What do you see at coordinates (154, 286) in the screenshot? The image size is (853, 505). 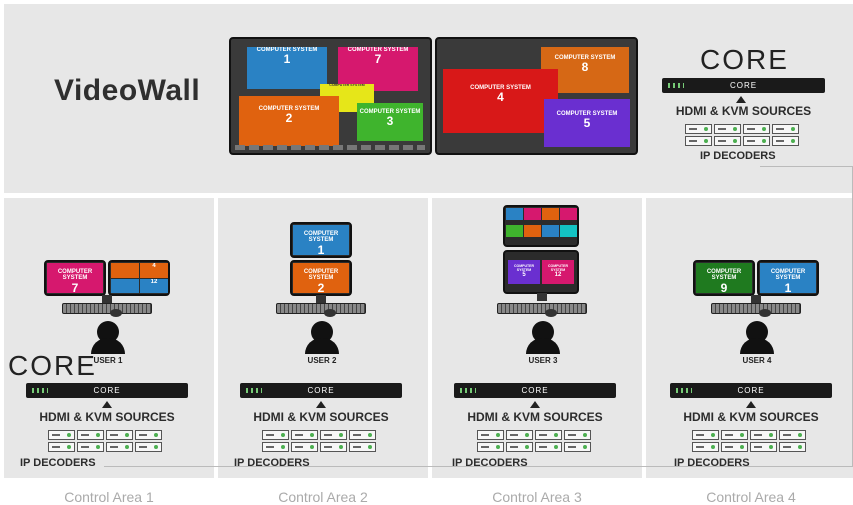 I see `tile-small-12: 12` at bounding box center [154, 286].